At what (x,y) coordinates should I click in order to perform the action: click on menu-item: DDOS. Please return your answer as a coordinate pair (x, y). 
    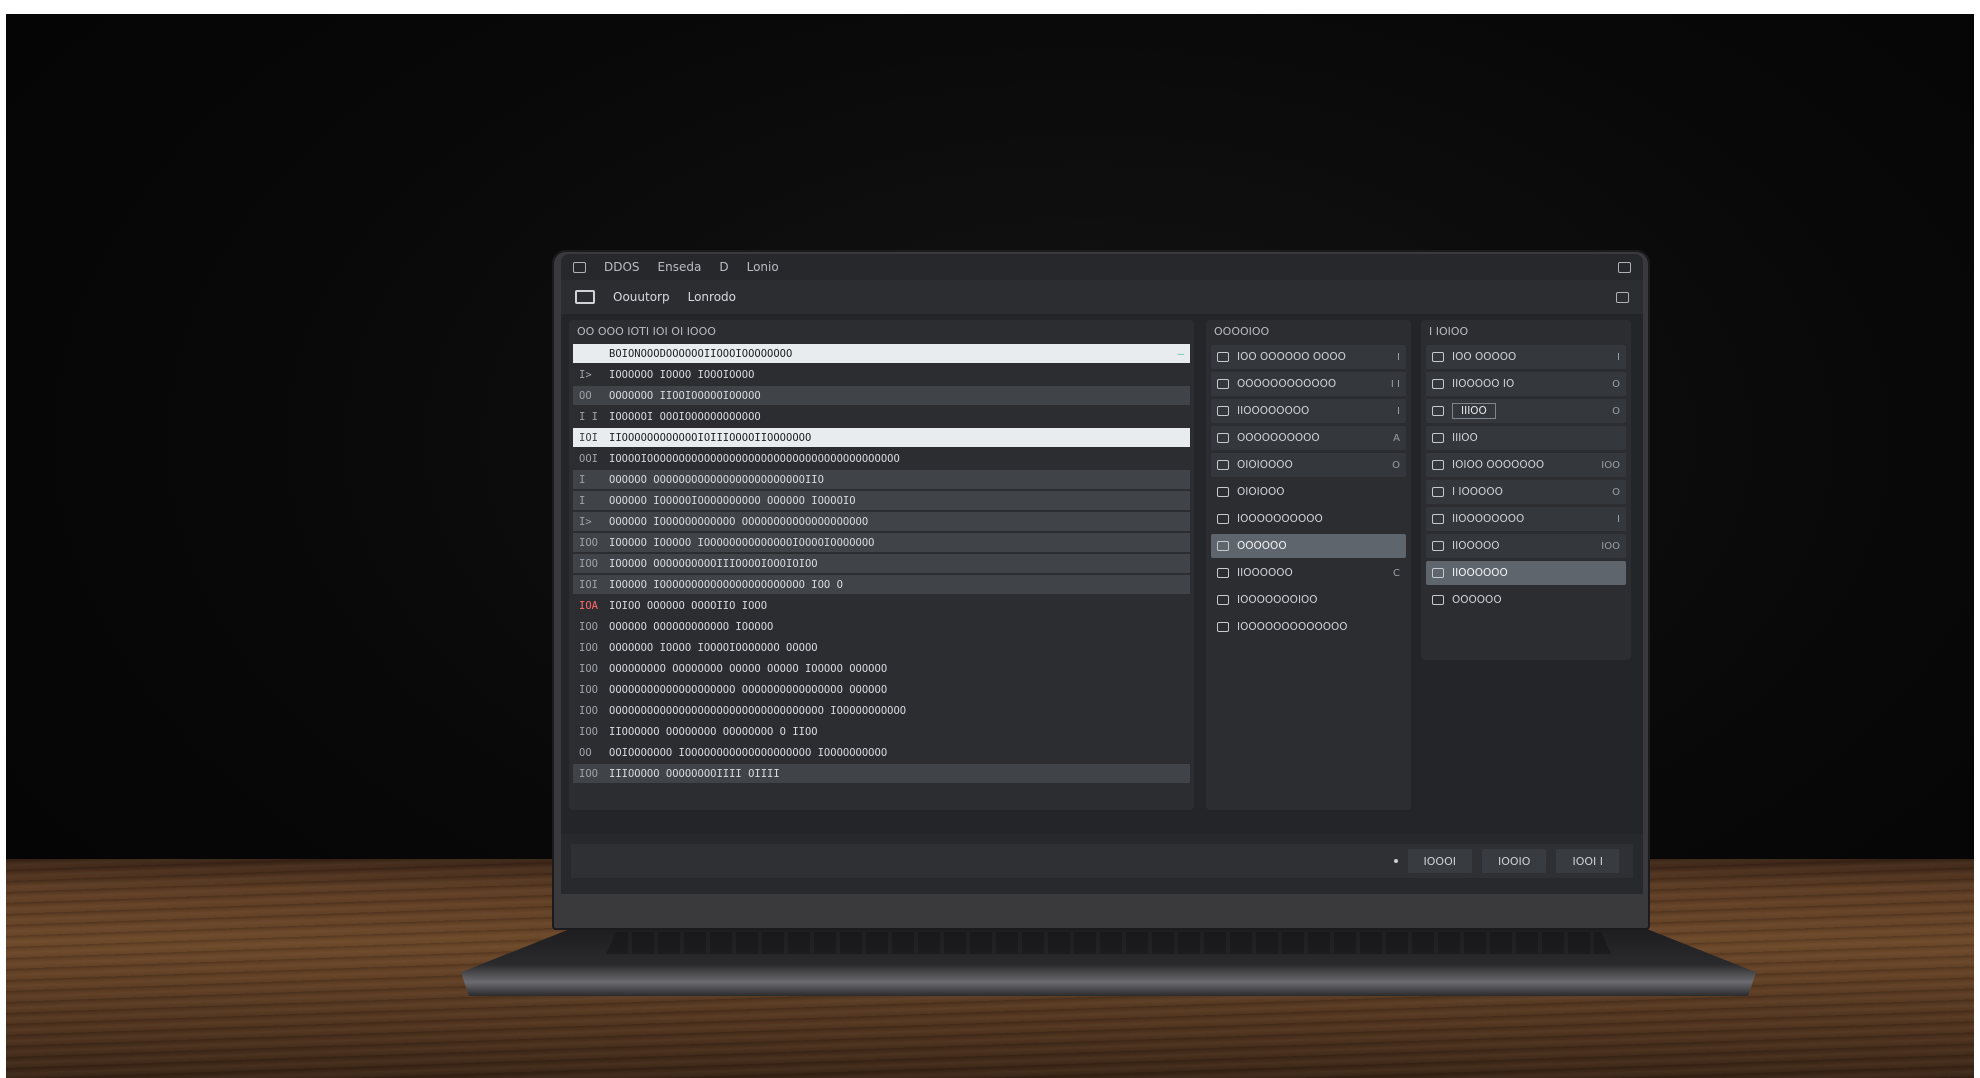
    Looking at the image, I should click on (622, 267).